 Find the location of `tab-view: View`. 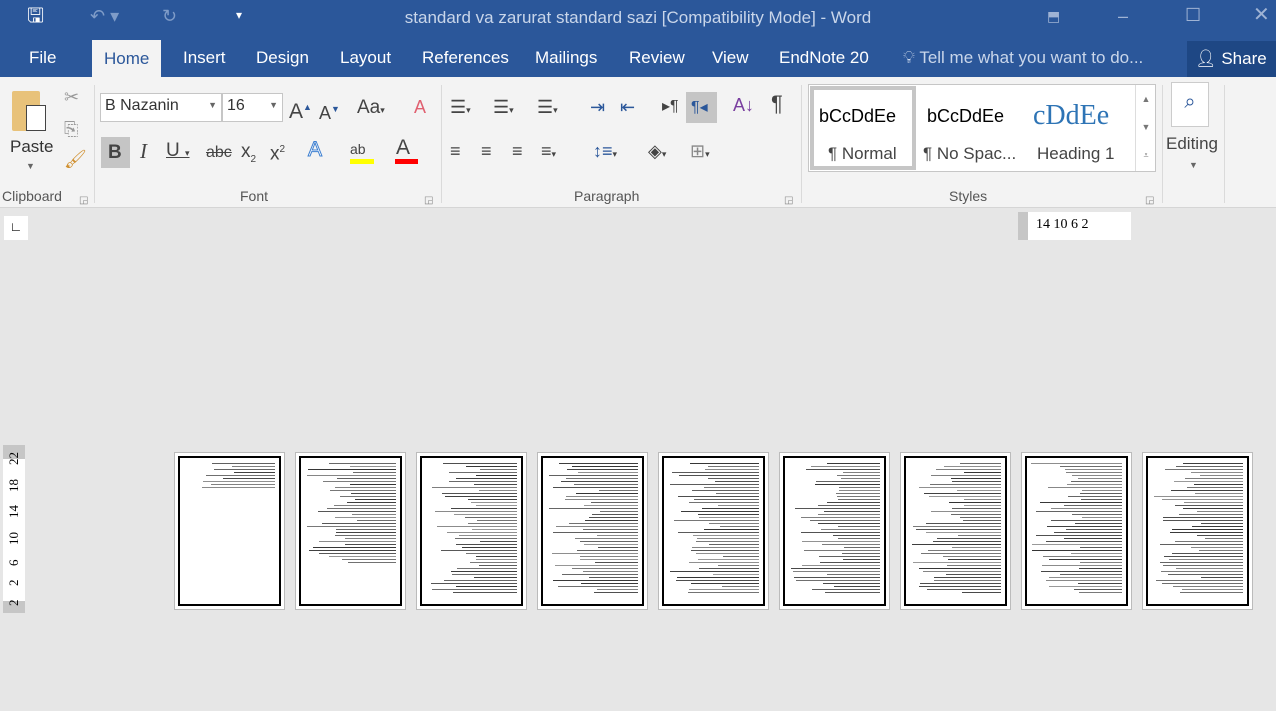

tab-view: View is located at coordinates (730, 58).